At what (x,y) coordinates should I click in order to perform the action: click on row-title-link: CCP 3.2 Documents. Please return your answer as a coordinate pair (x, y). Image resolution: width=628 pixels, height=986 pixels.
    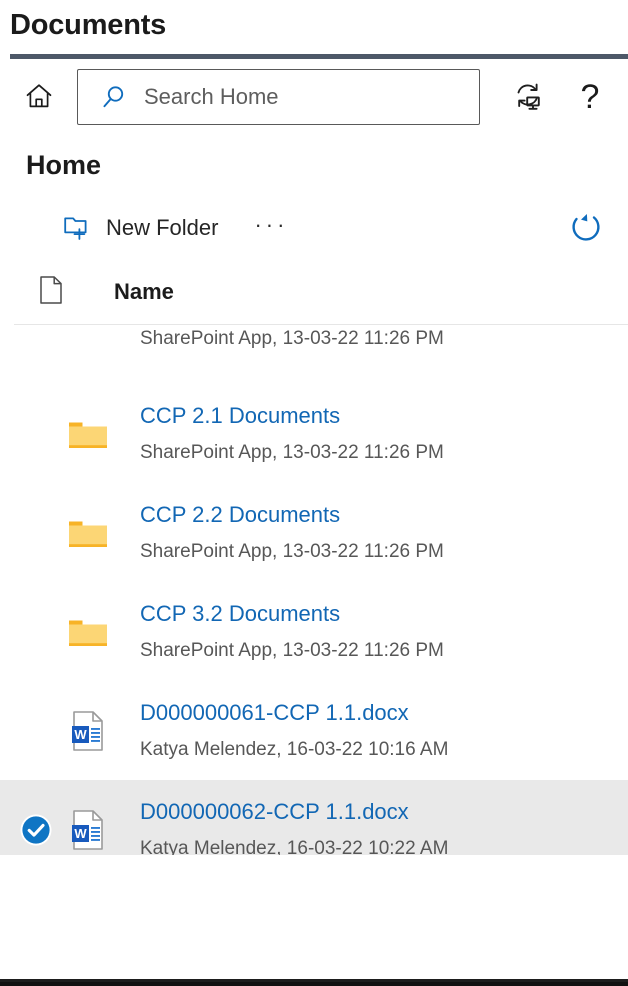
    Looking at the image, I should click on (292, 614).